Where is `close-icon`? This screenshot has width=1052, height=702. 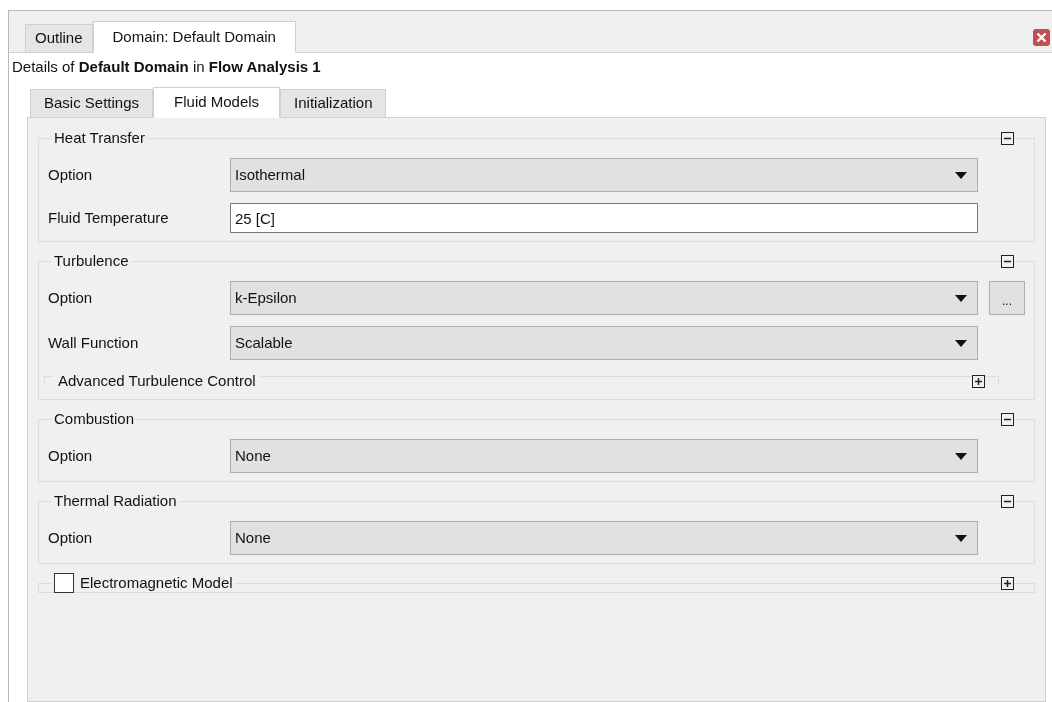 close-icon is located at coordinates (1041, 37).